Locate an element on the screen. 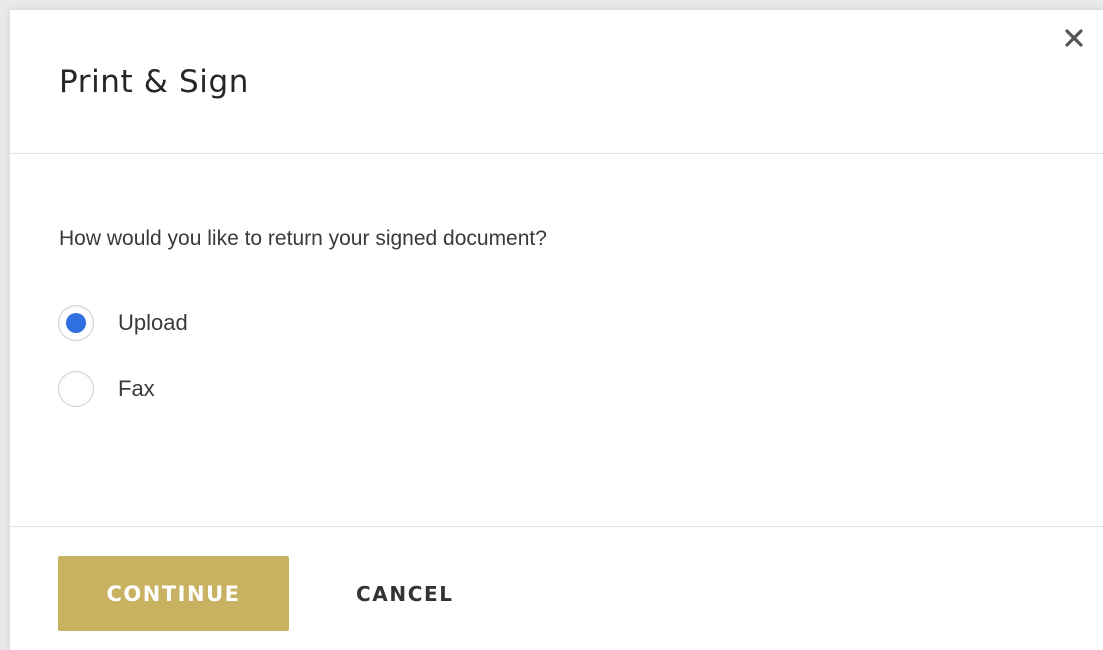 The width and height of the screenshot is (1103, 650). header-divider is located at coordinates (556, 153).